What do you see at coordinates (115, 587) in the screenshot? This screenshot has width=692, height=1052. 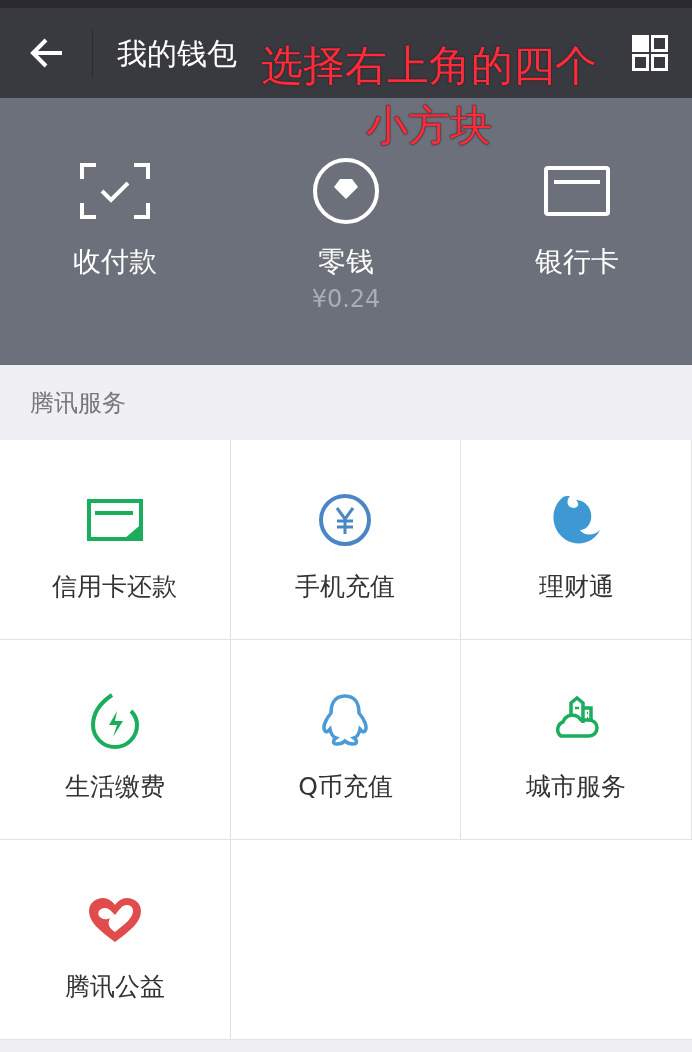 I see `service-label: 信用卡还款` at bounding box center [115, 587].